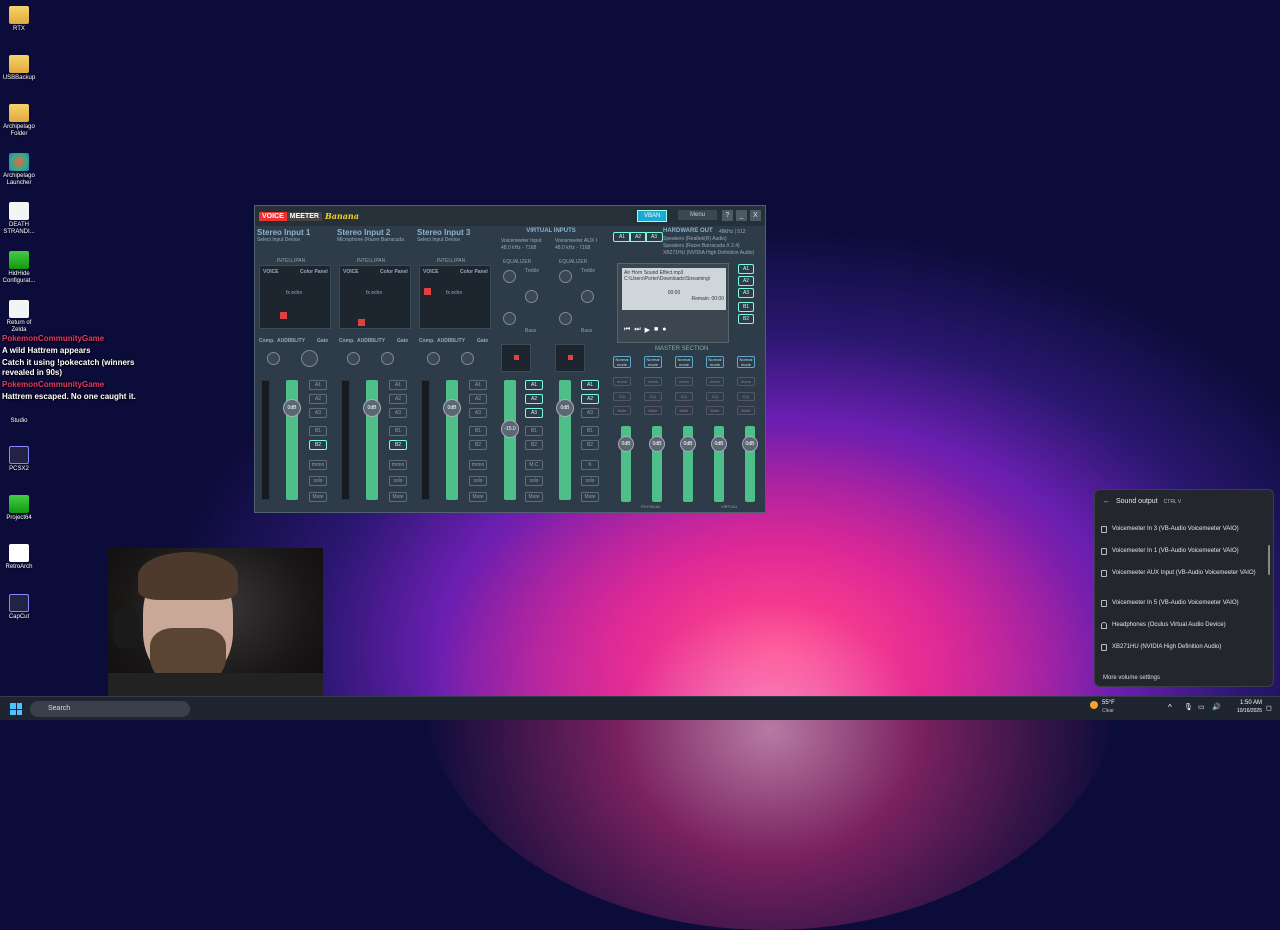  What do you see at coordinates (637, 330) in the screenshot?
I see `fast-forward-icon: ⏭` at bounding box center [637, 330].